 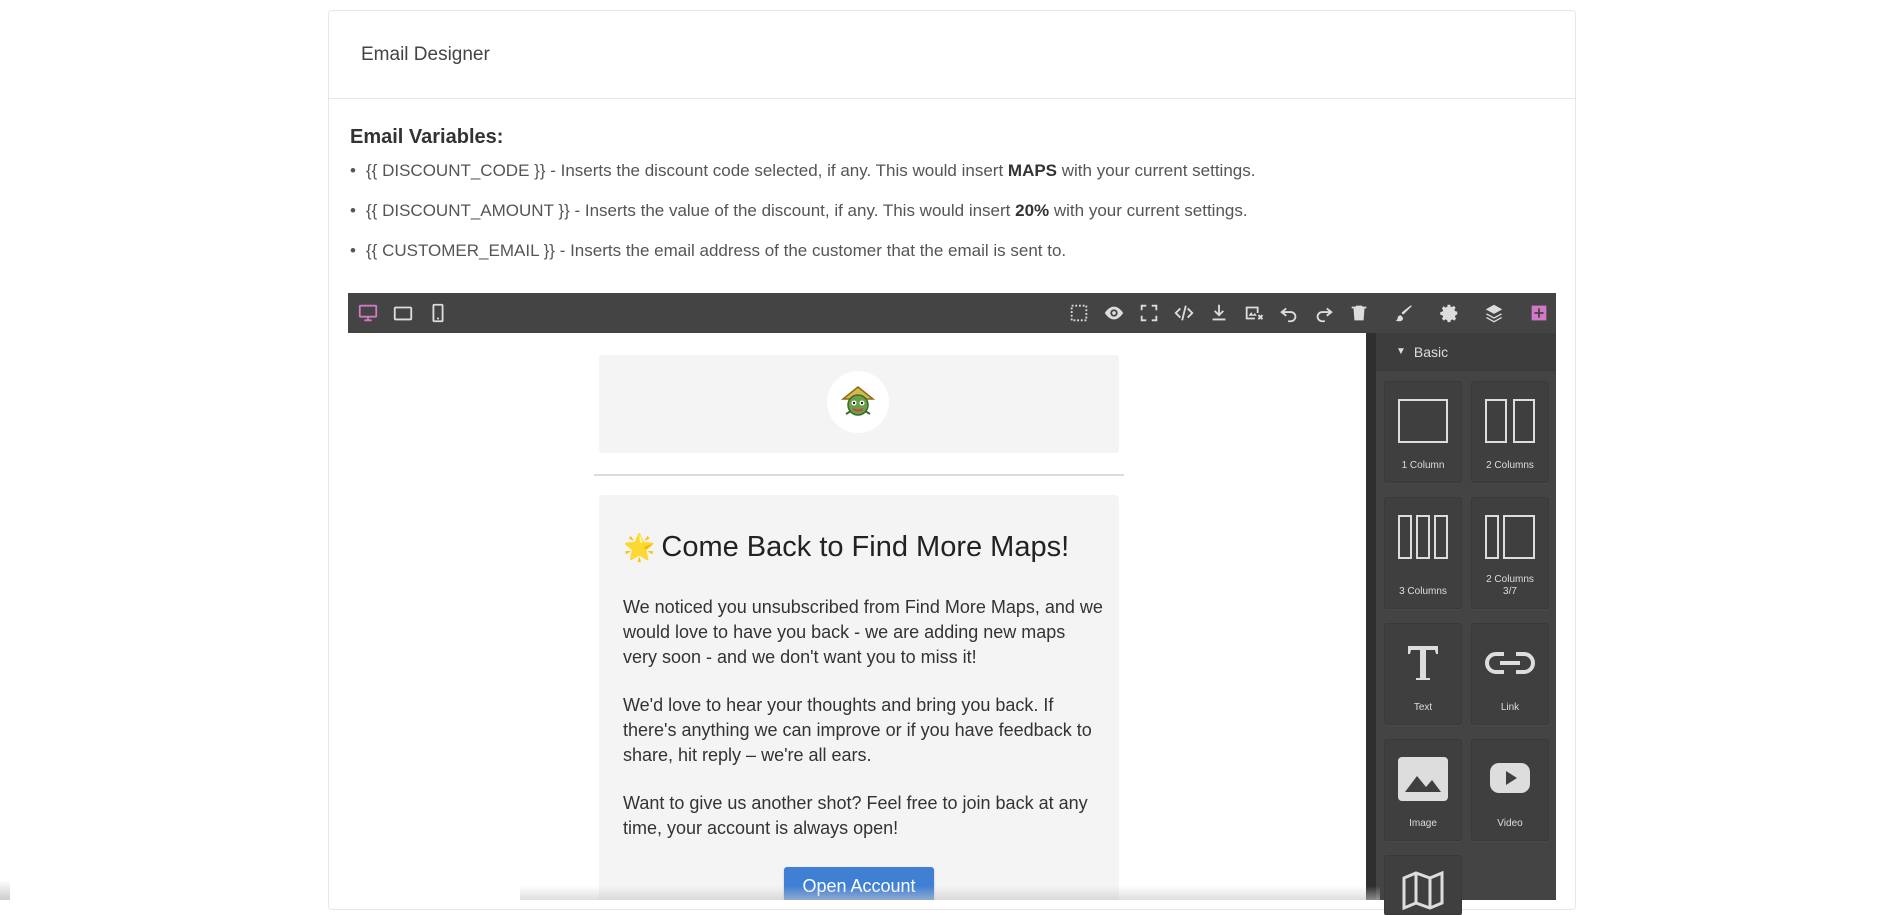 I want to click on link-icon, so click(x=1510, y=663).